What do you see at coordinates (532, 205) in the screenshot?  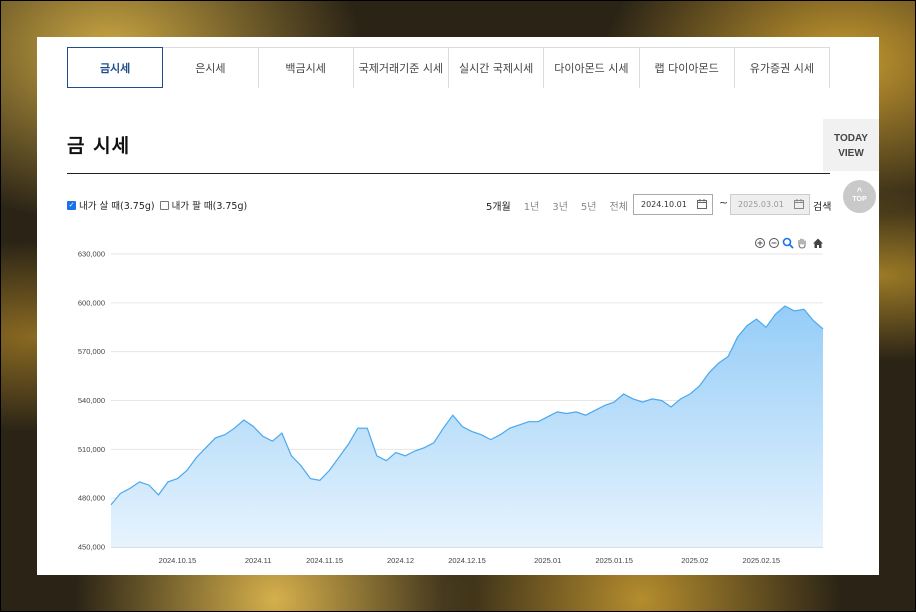 I see `period-option-1: 1년` at bounding box center [532, 205].